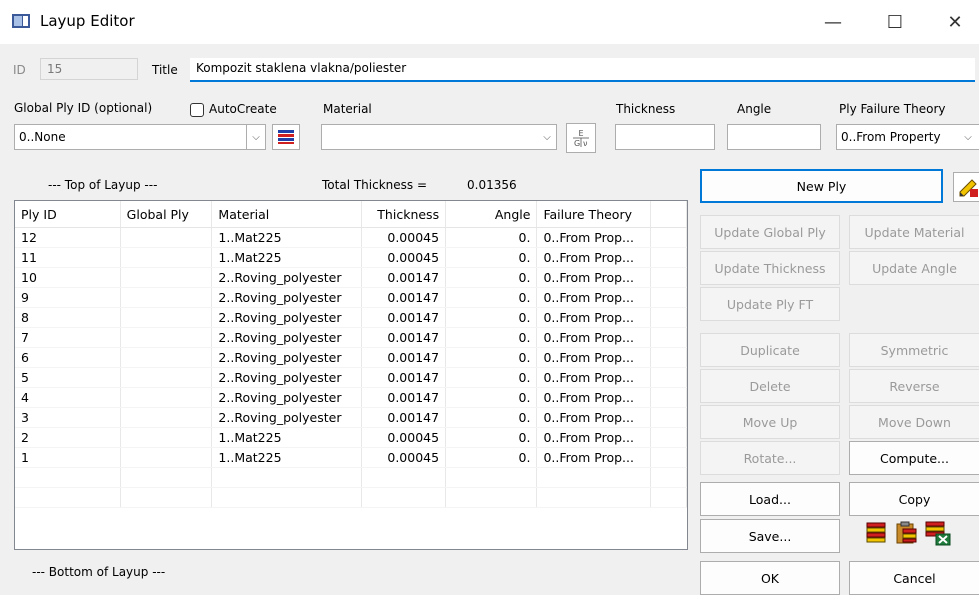  What do you see at coordinates (68, 237) in the screenshot?
I see `cell-ply-id: 12` at bounding box center [68, 237].